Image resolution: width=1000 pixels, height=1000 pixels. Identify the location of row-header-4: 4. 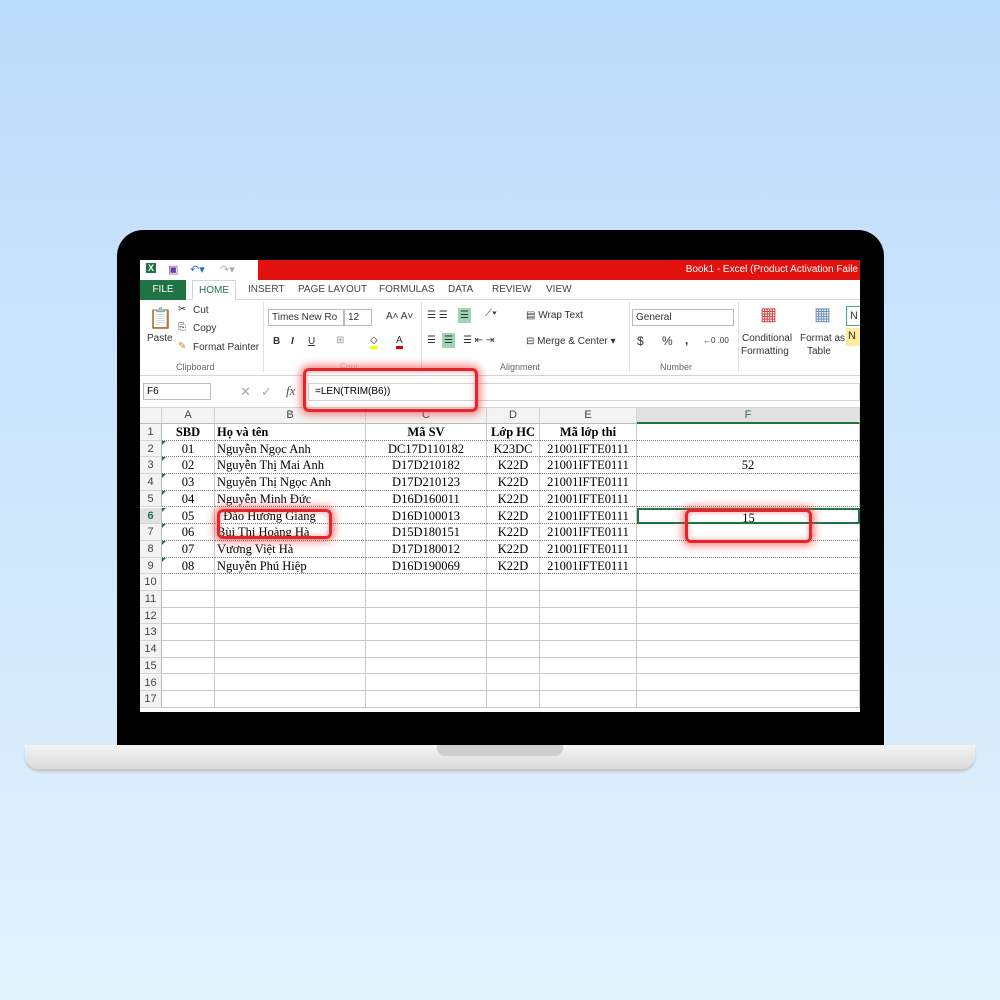
(151, 482).